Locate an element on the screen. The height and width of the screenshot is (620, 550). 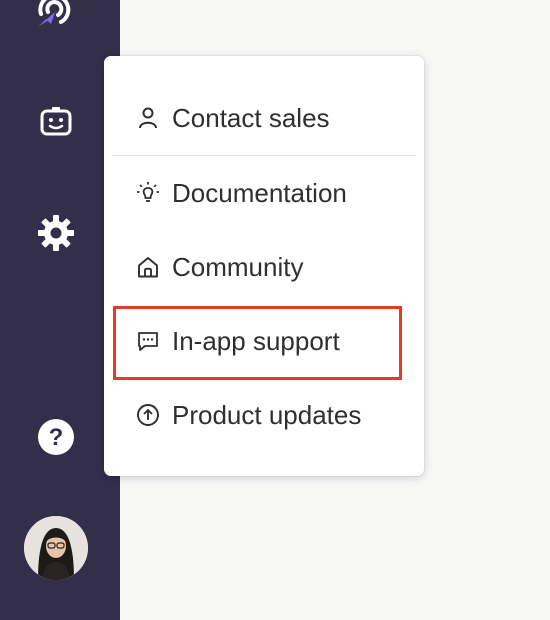
menu-item-product-updates: Product updates is located at coordinates (248, 415).